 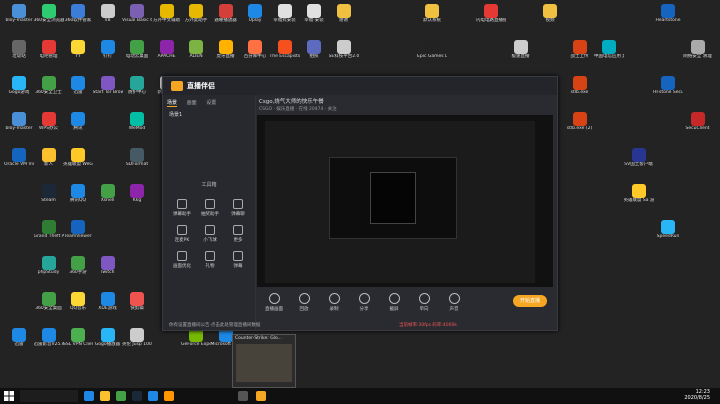 I want to click on taskview-icon, so click(x=89, y=396).